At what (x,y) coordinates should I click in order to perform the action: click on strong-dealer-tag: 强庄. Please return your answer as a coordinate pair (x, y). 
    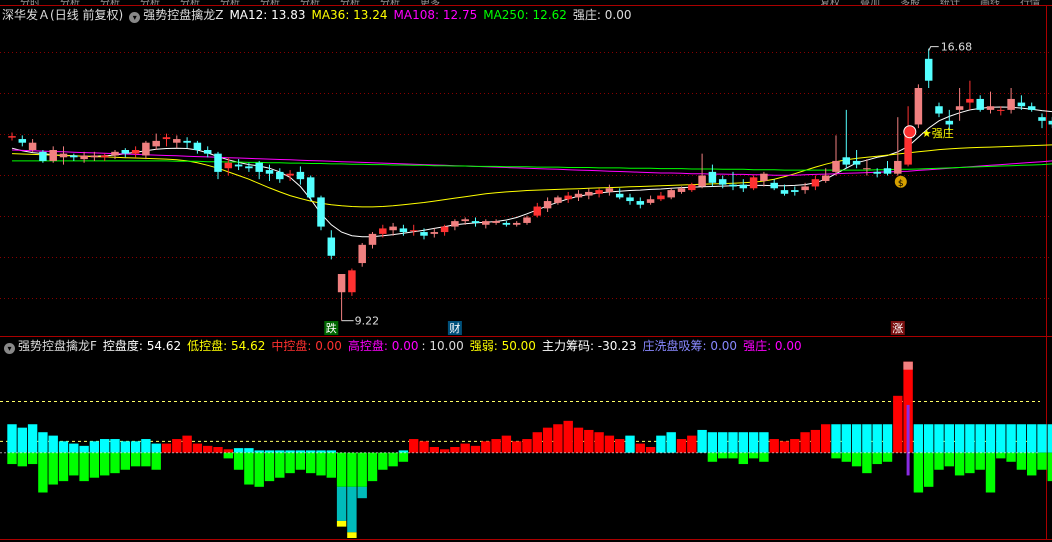
    Looking at the image, I should click on (943, 133).